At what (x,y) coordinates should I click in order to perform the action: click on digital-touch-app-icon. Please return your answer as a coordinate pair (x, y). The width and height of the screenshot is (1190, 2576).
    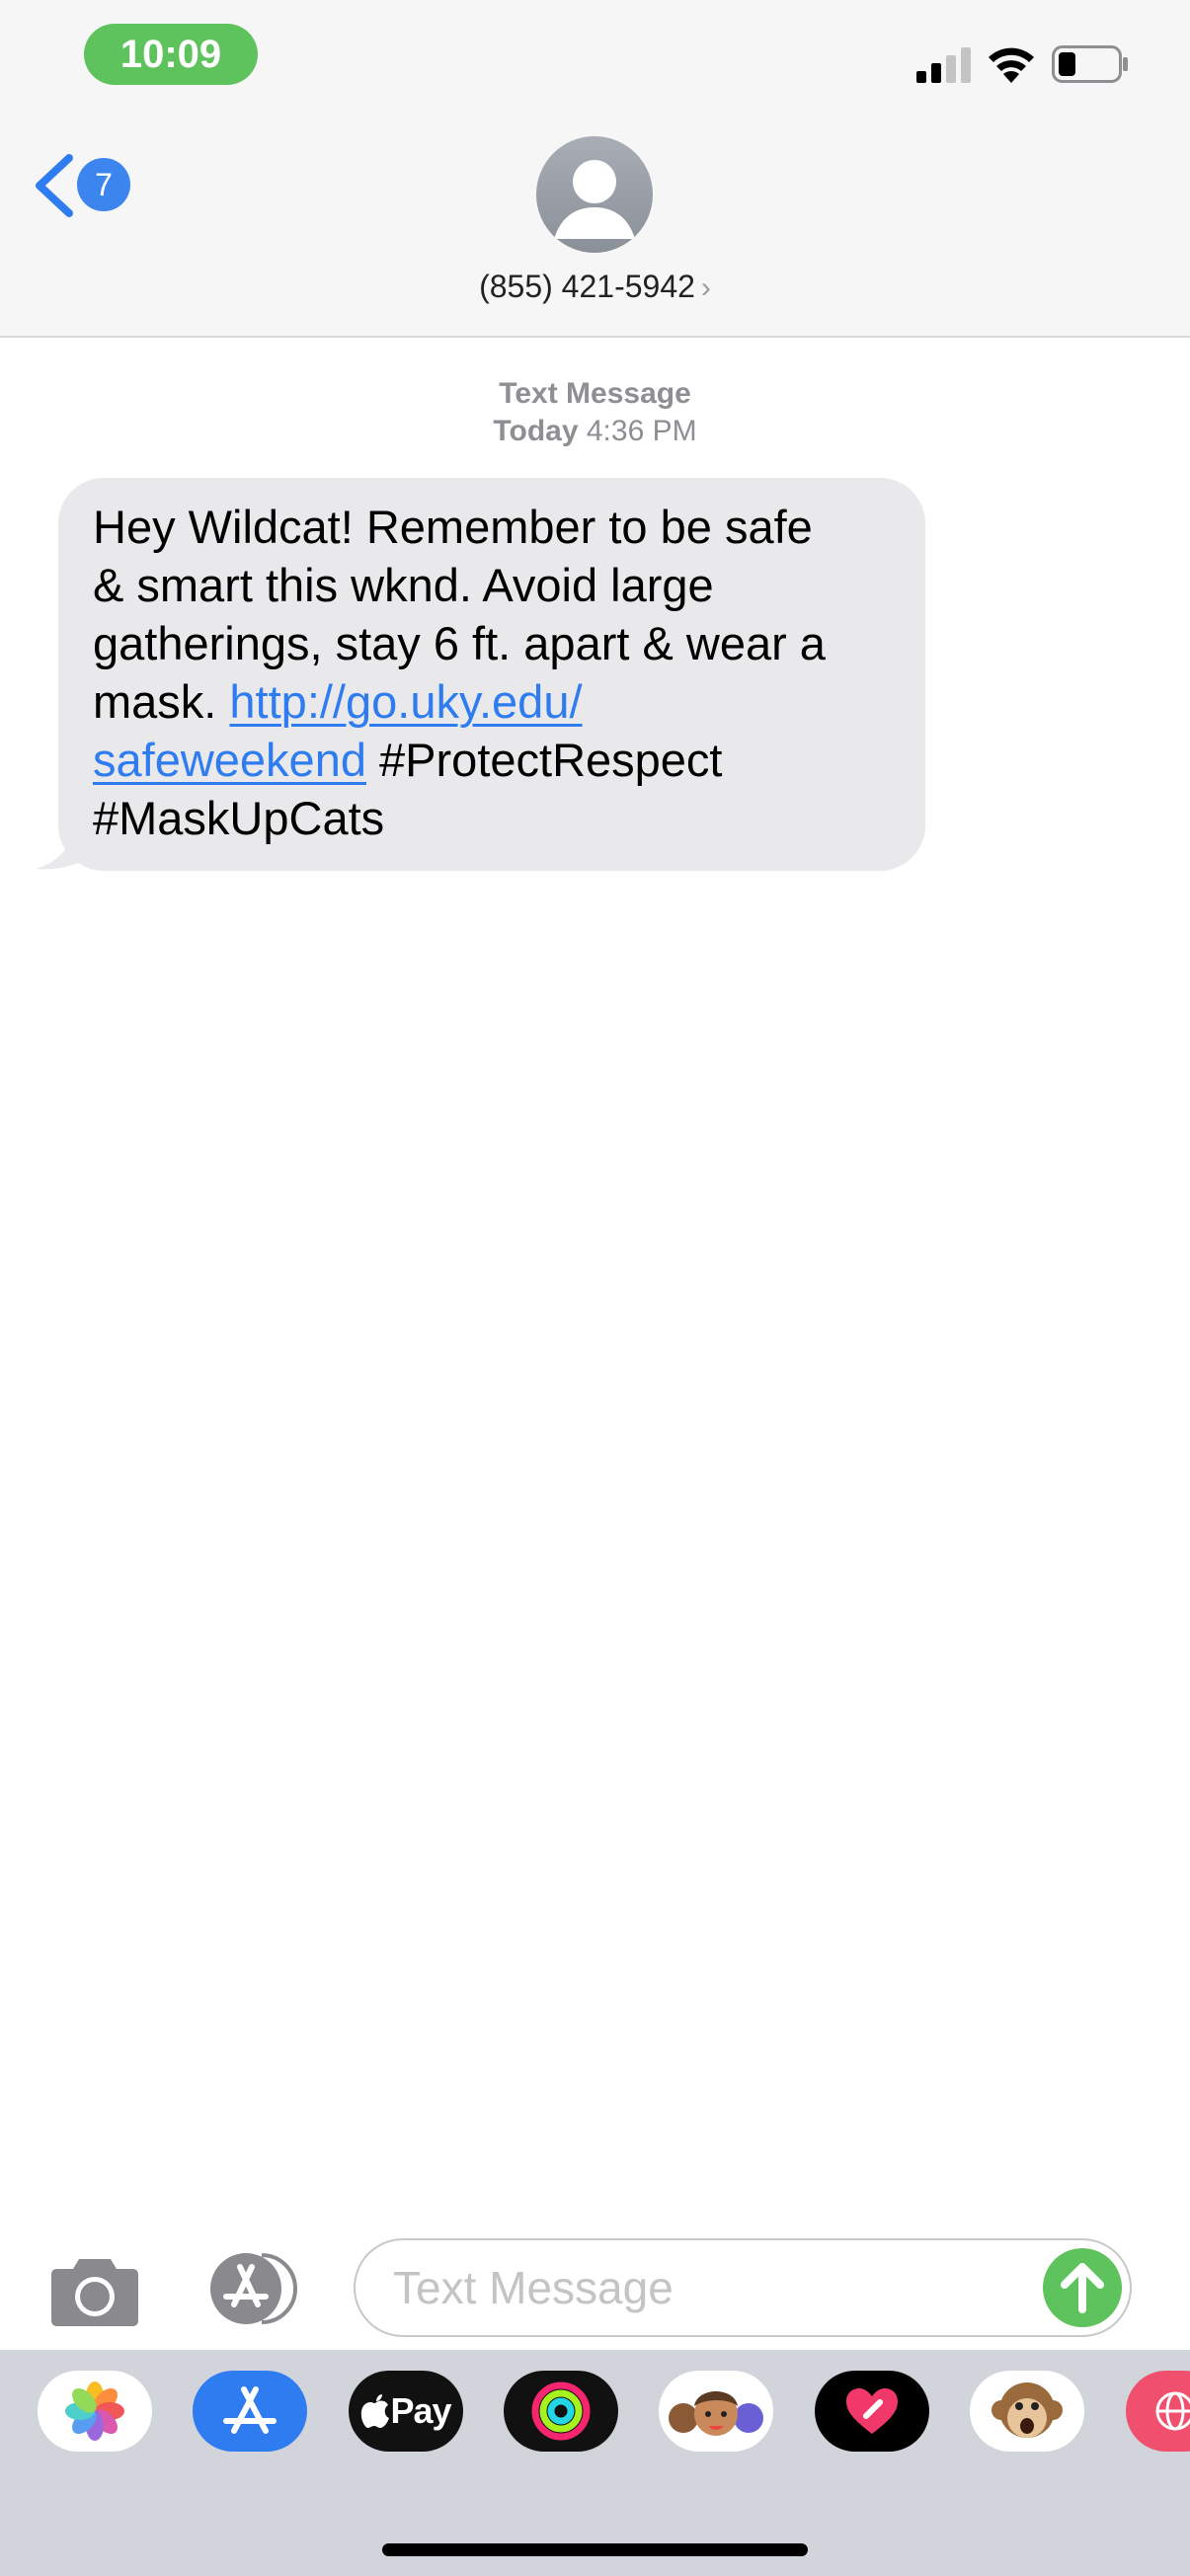
    Looking at the image, I should click on (872, 2411).